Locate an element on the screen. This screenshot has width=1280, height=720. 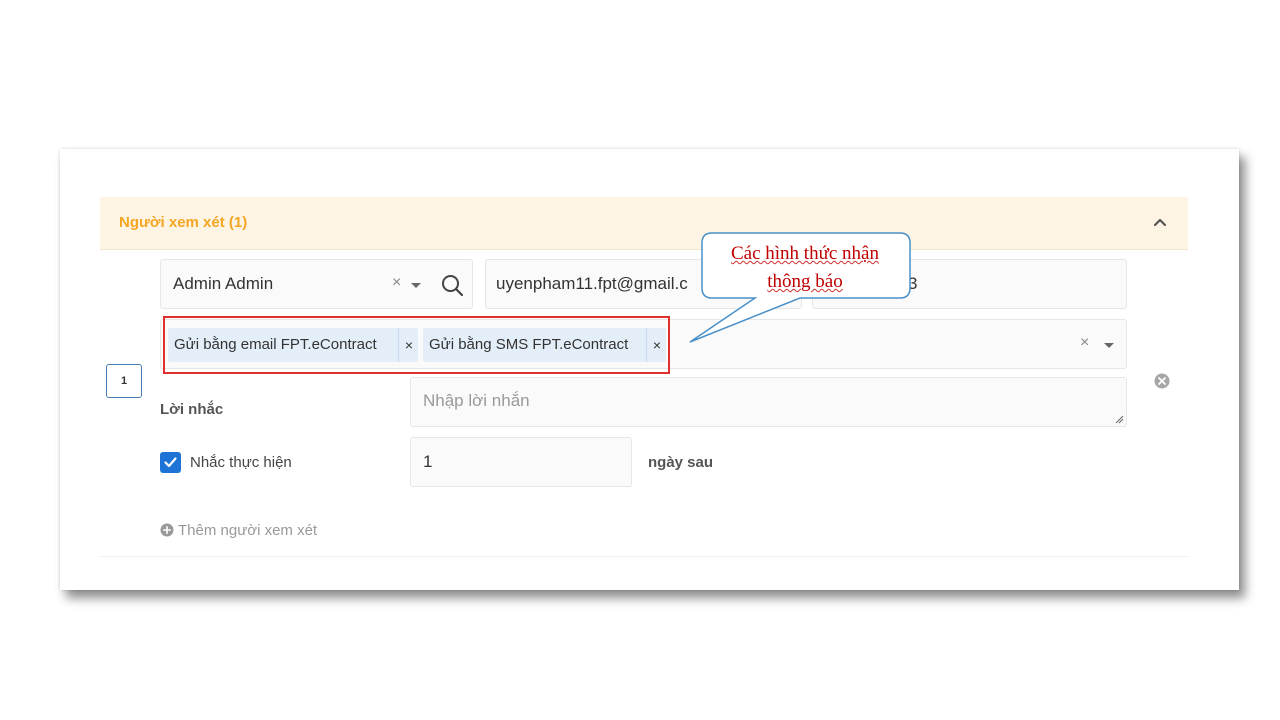
tag-email: Gửi bằng email FPT.eContract × is located at coordinates (293, 345).